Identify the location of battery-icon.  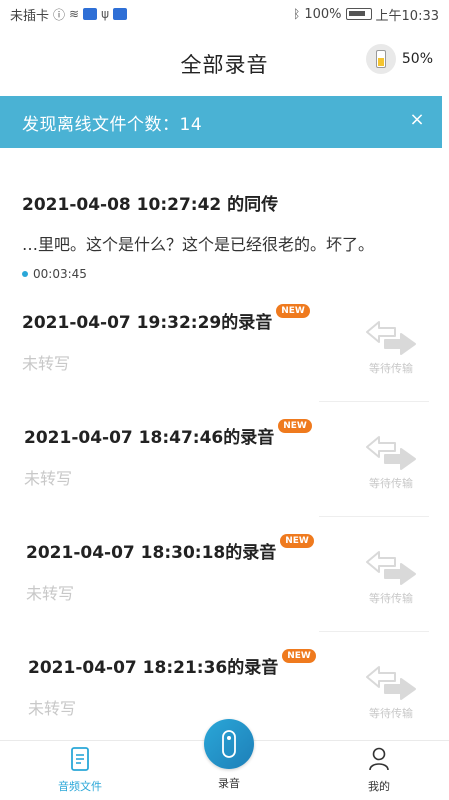
(358, 14).